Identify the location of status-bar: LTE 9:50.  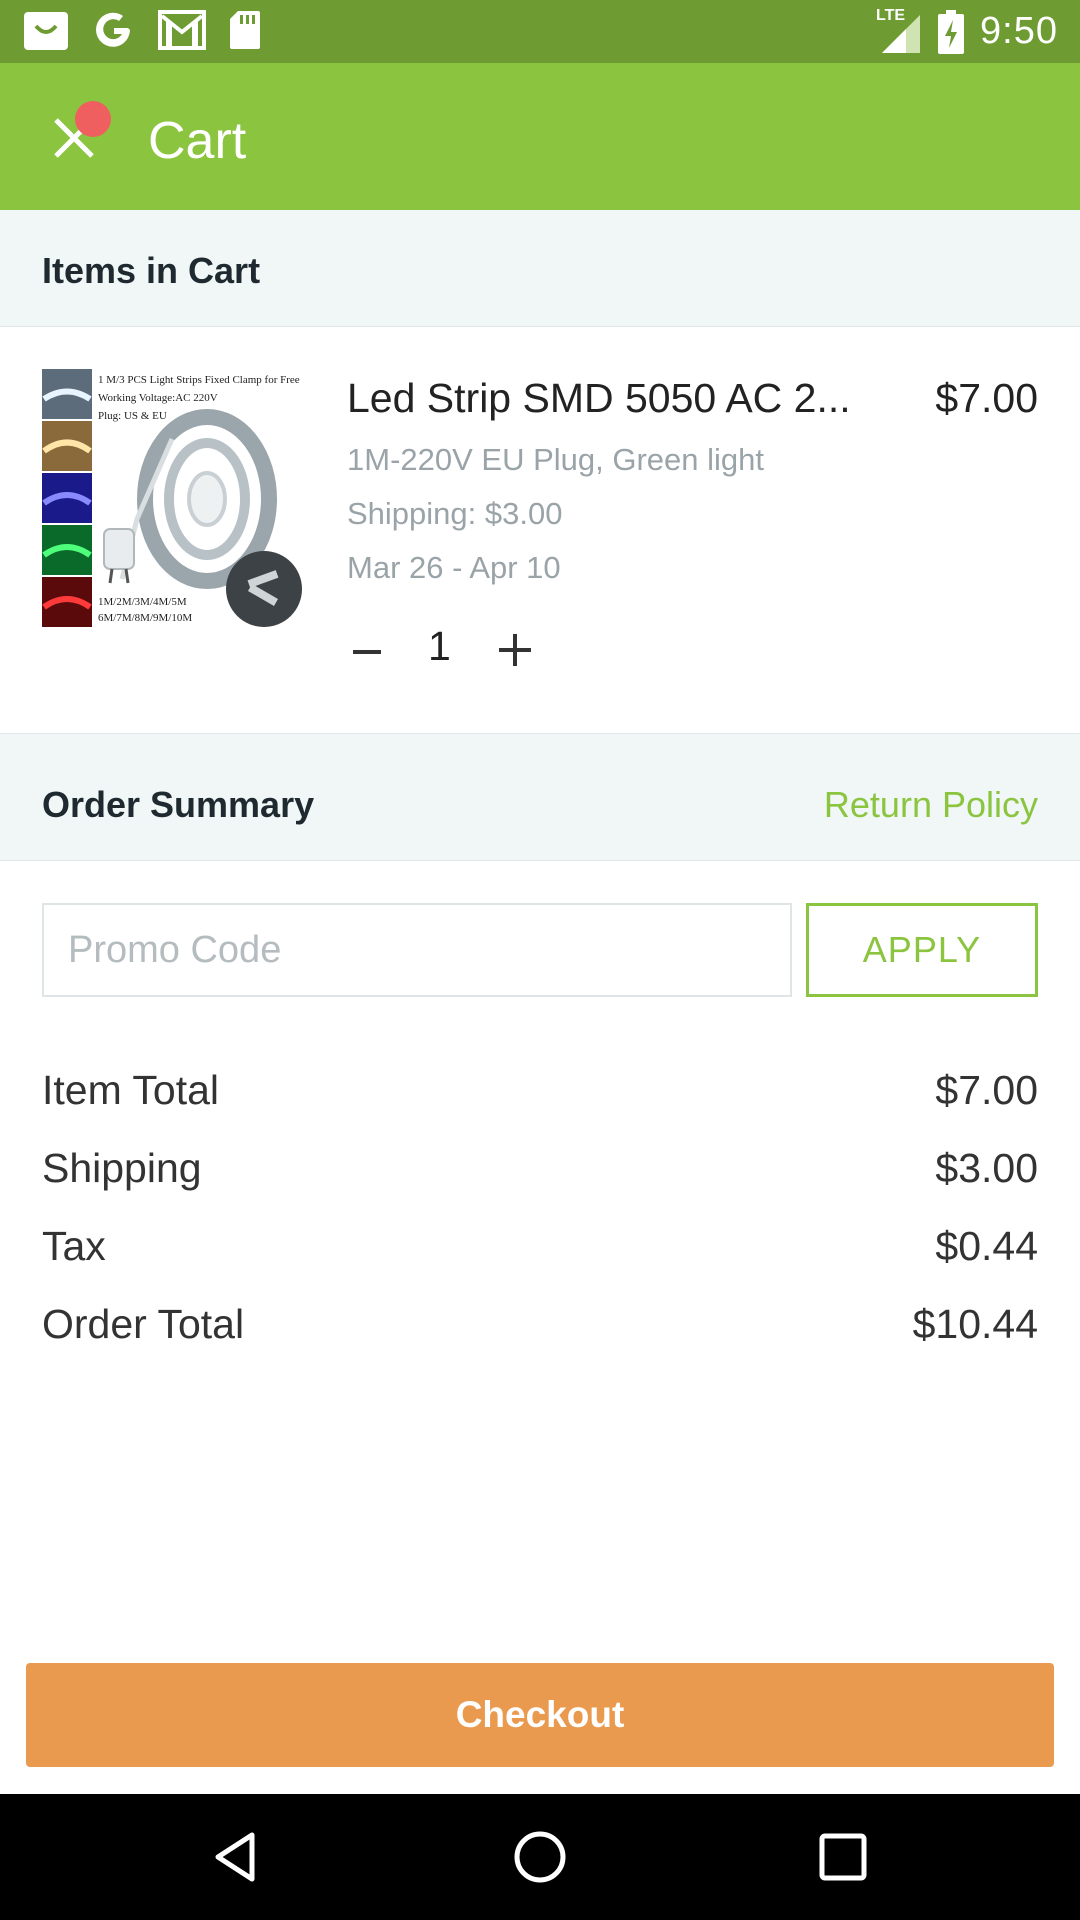
(540, 31).